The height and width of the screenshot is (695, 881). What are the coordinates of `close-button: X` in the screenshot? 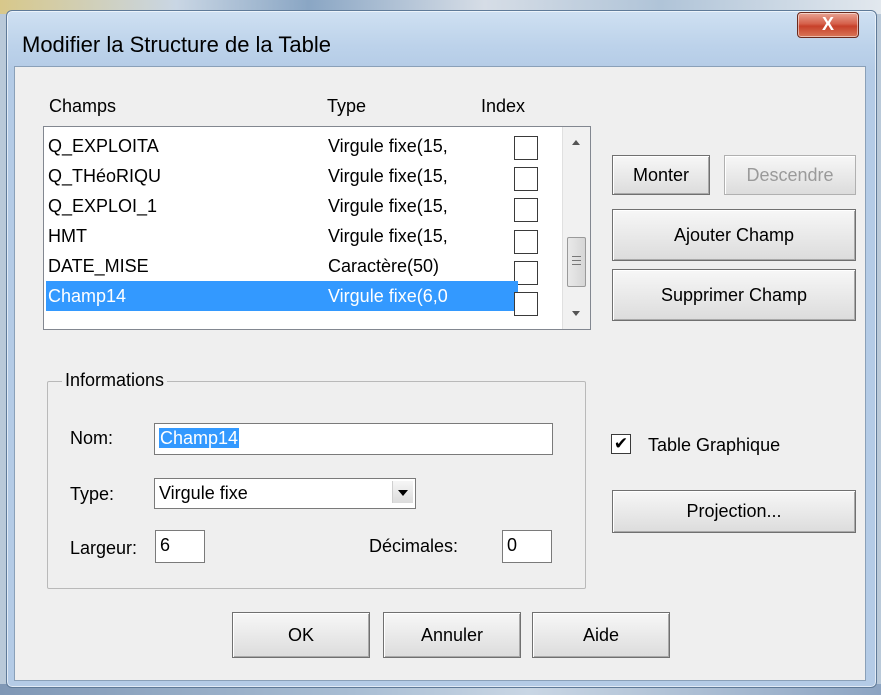 It's located at (828, 25).